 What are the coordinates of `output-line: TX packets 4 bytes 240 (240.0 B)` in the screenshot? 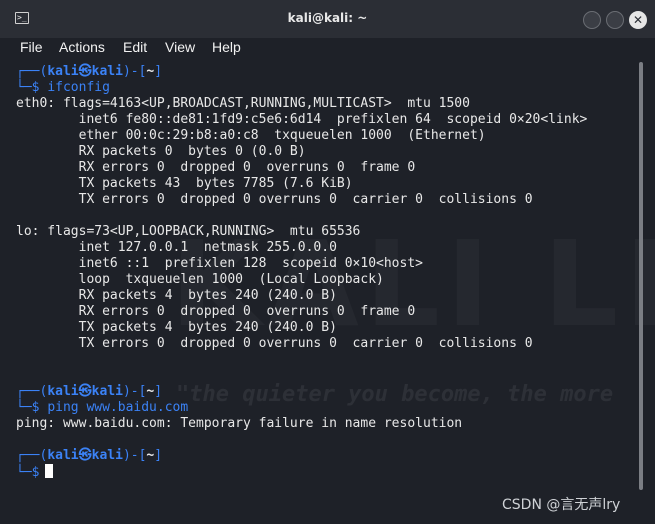 It's located at (176, 327).